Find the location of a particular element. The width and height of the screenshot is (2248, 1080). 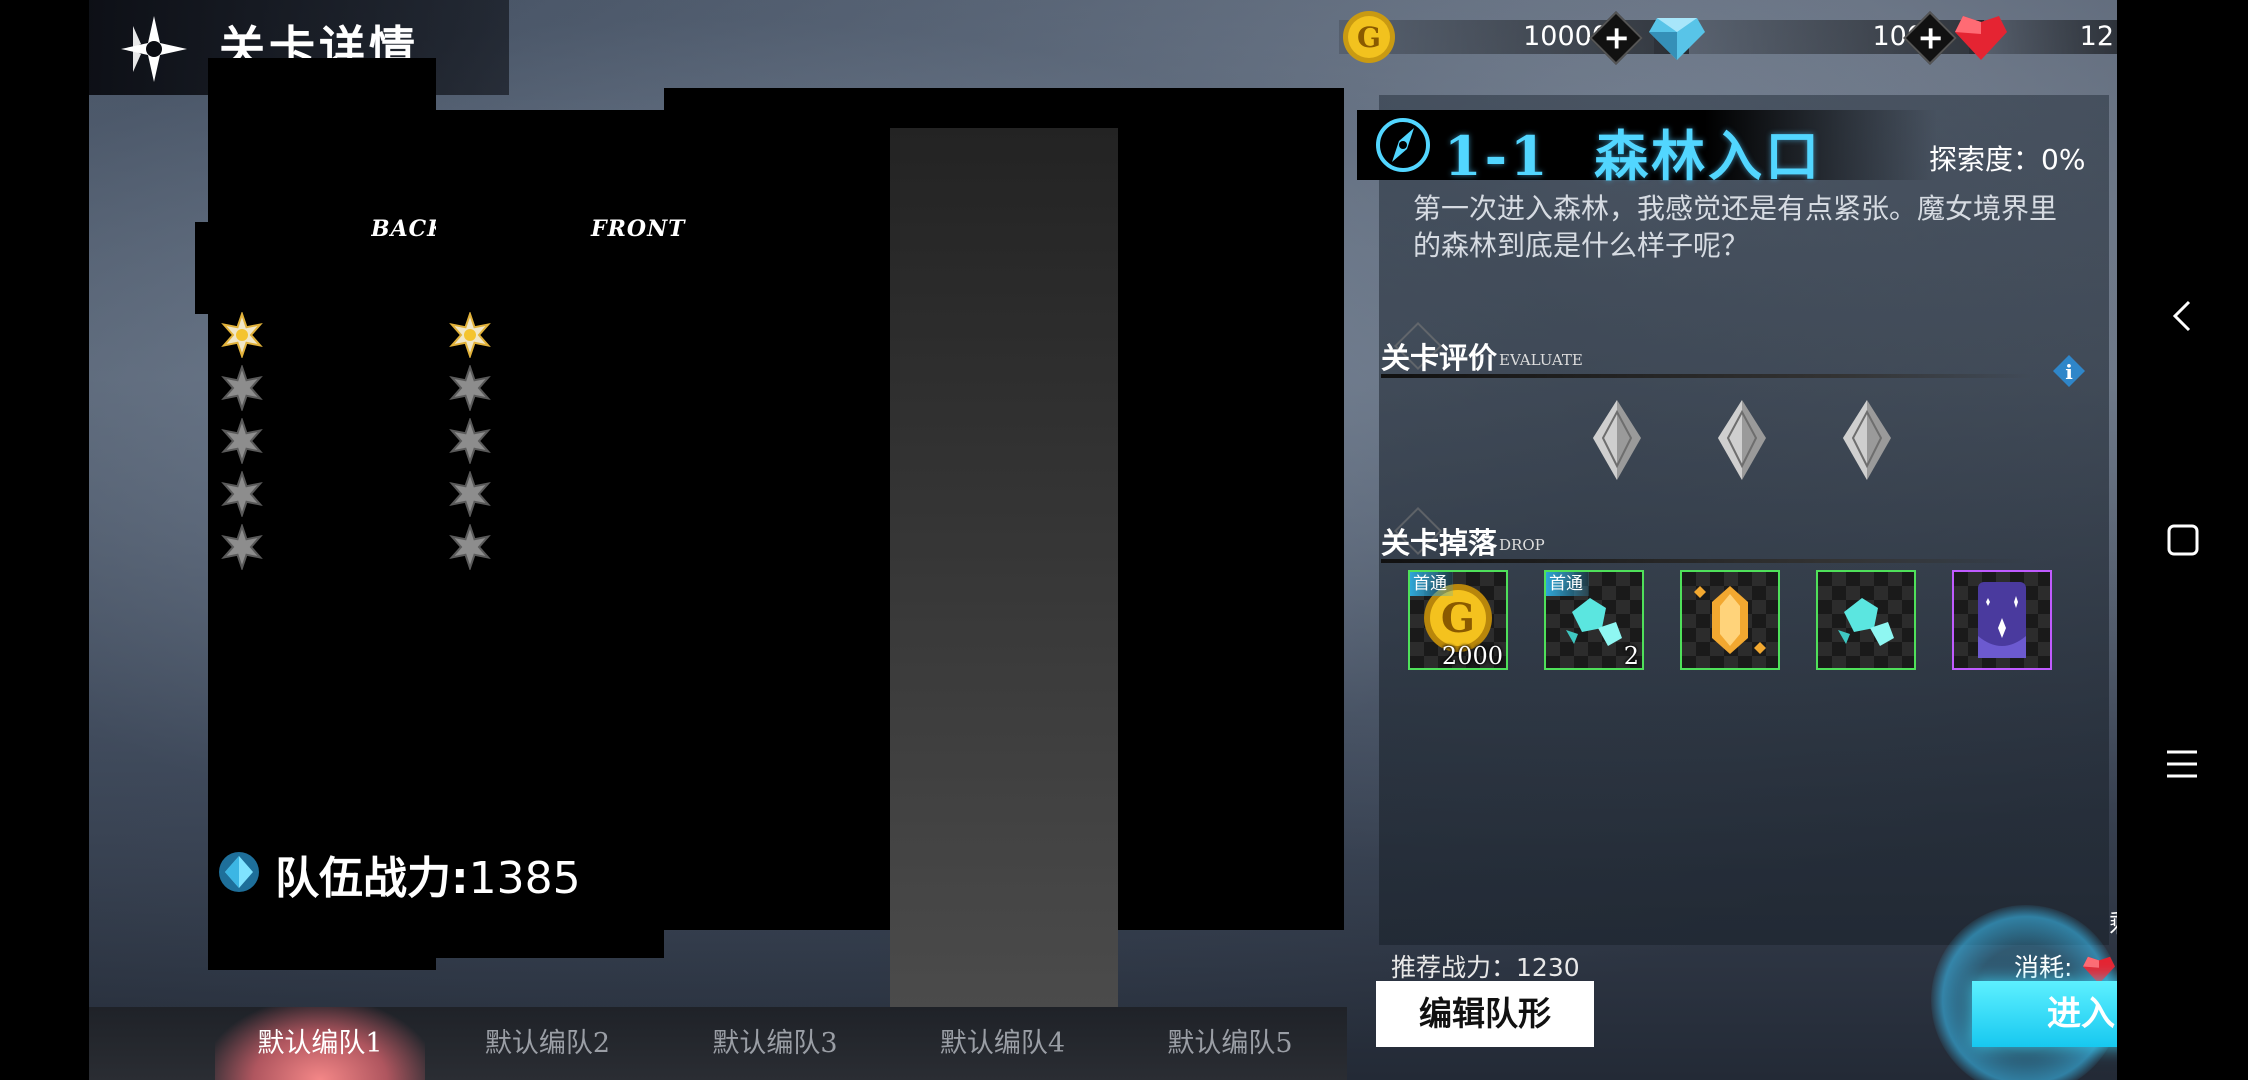

cyan-ore-icon is located at coordinates (1866, 622).